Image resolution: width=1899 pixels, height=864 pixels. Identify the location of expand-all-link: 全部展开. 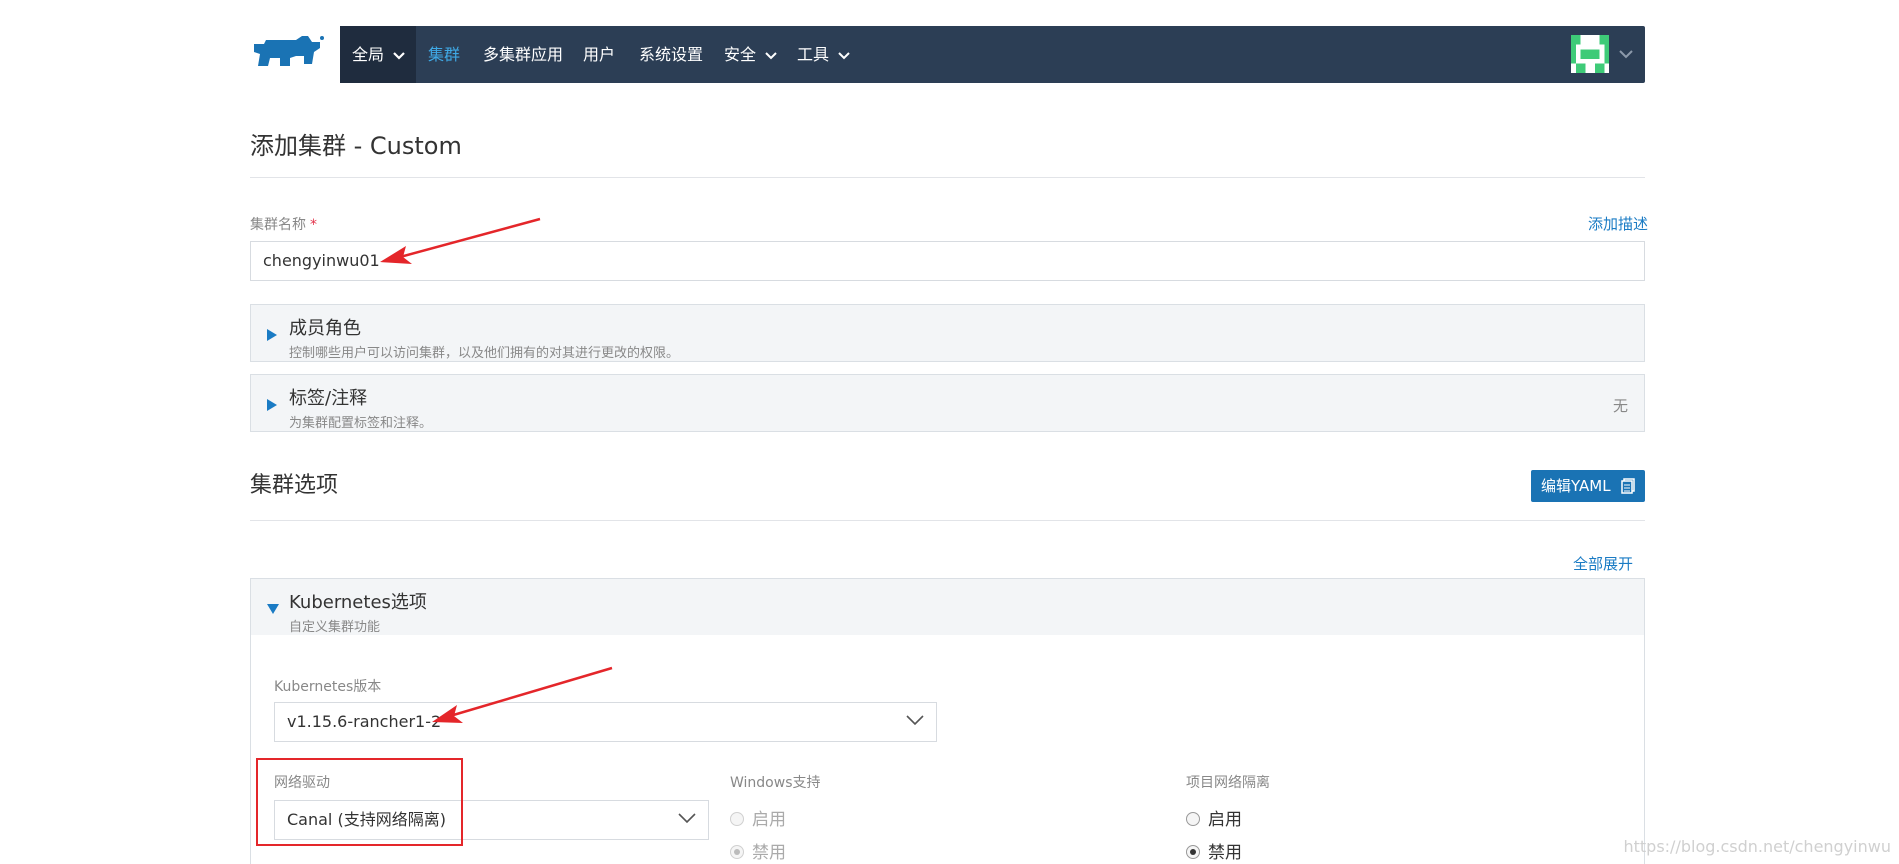
(1603, 563).